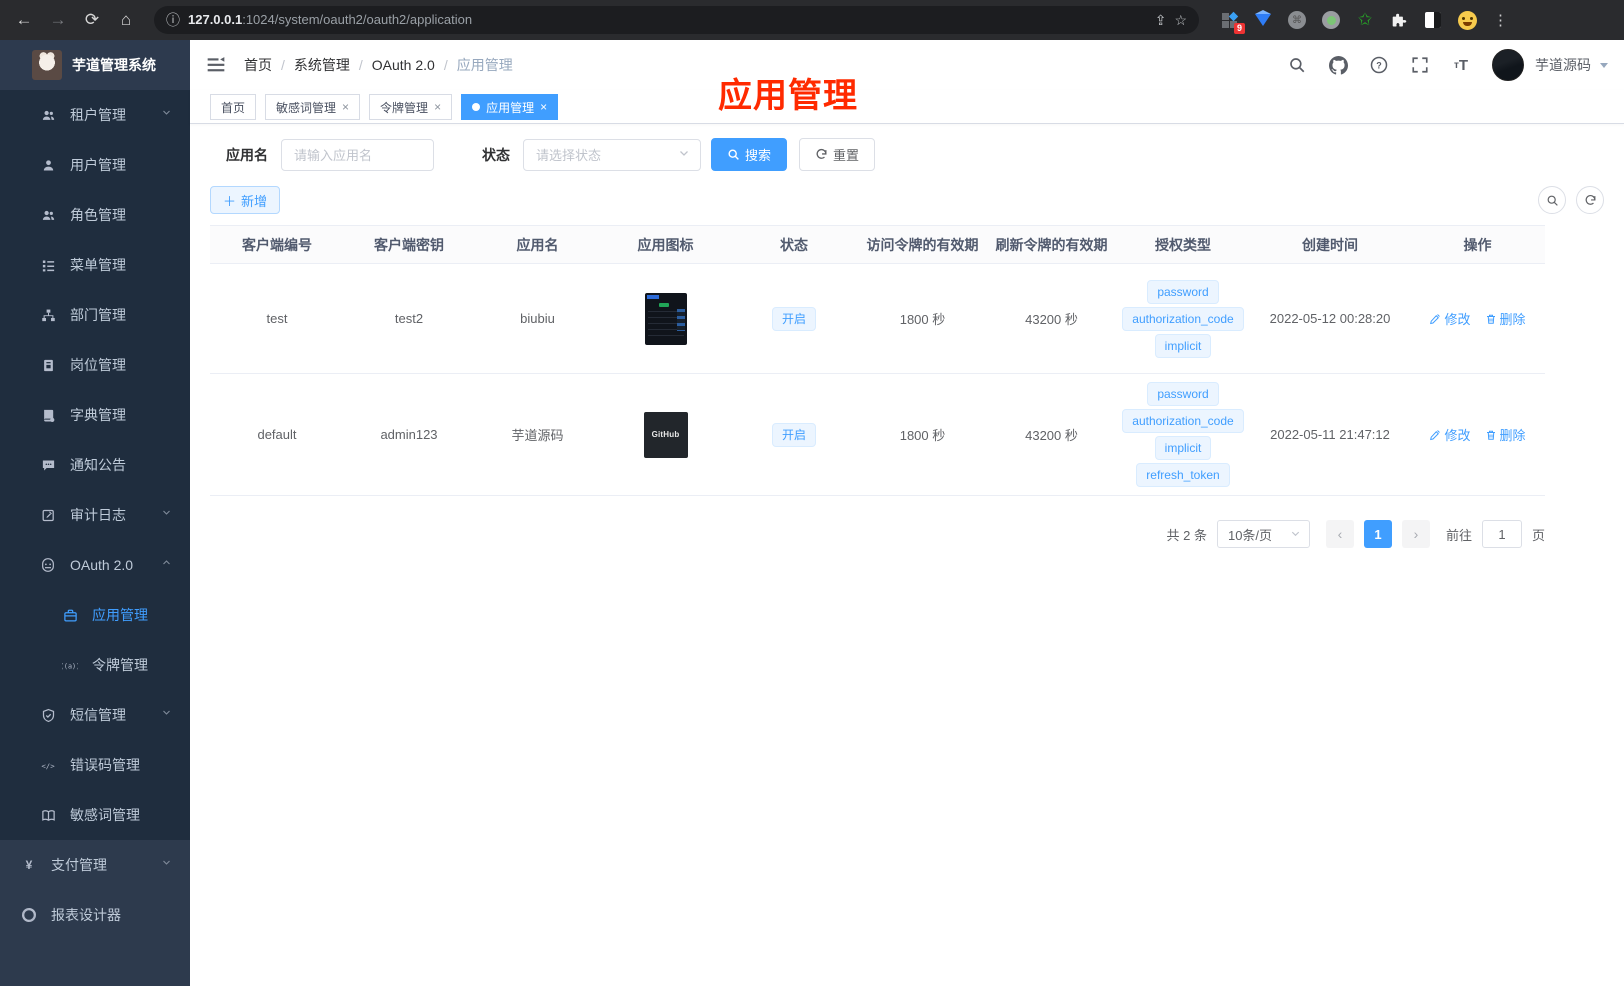 Image resolution: width=1624 pixels, height=986 pixels. Describe the element at coordinates (1501, 534) in the screenshot. I see `goto-page-input: 1` at that location.